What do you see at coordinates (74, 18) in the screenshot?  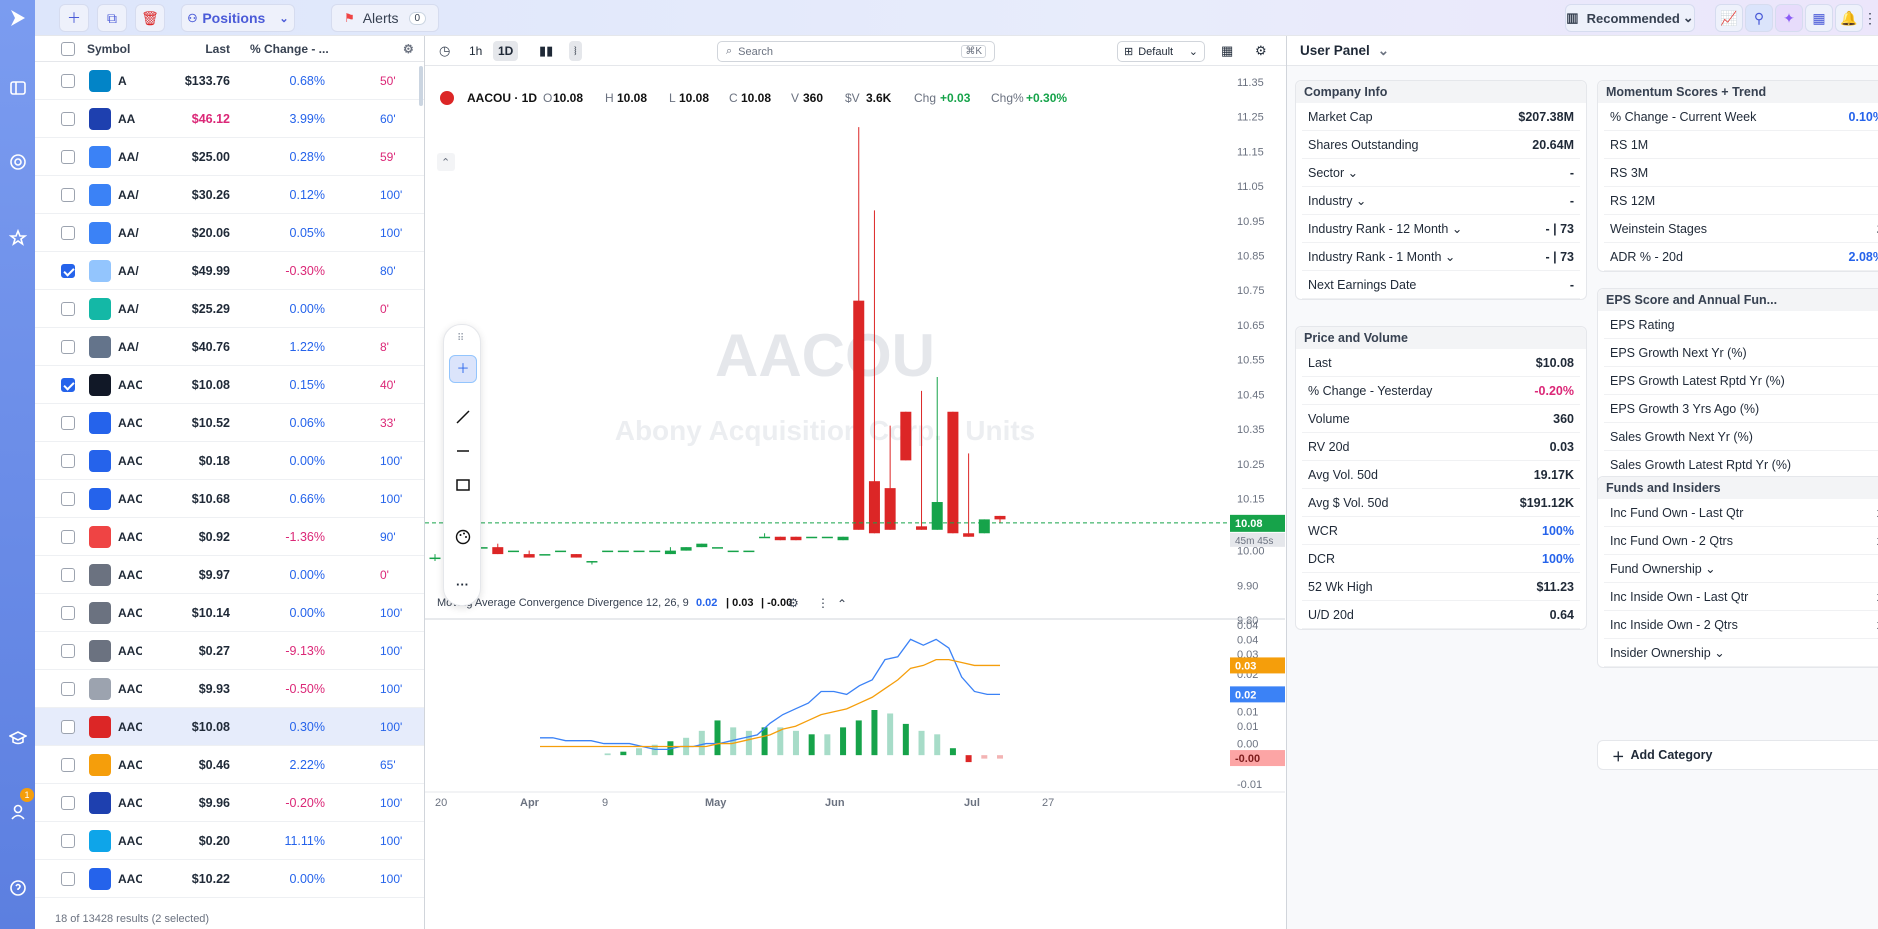 I see `add-button: ＋` at bounding box center [74, 18].